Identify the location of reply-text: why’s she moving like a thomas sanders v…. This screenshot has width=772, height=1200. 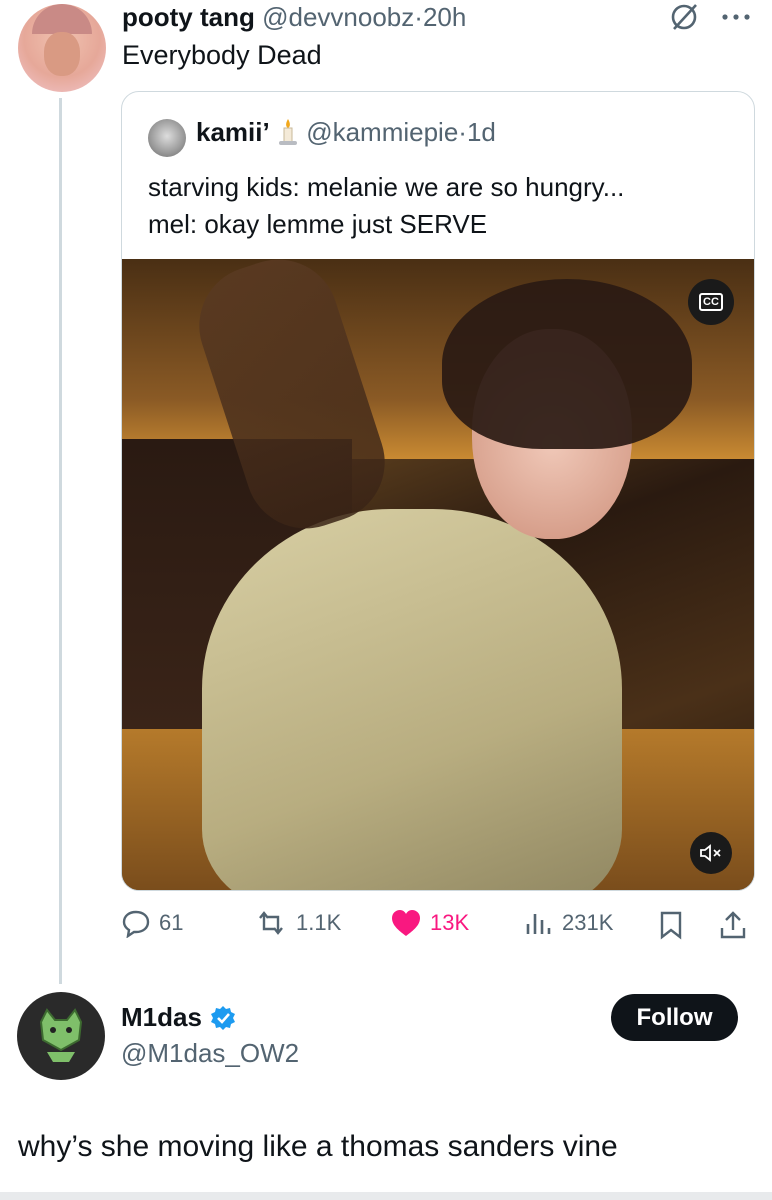
(318, 1146).